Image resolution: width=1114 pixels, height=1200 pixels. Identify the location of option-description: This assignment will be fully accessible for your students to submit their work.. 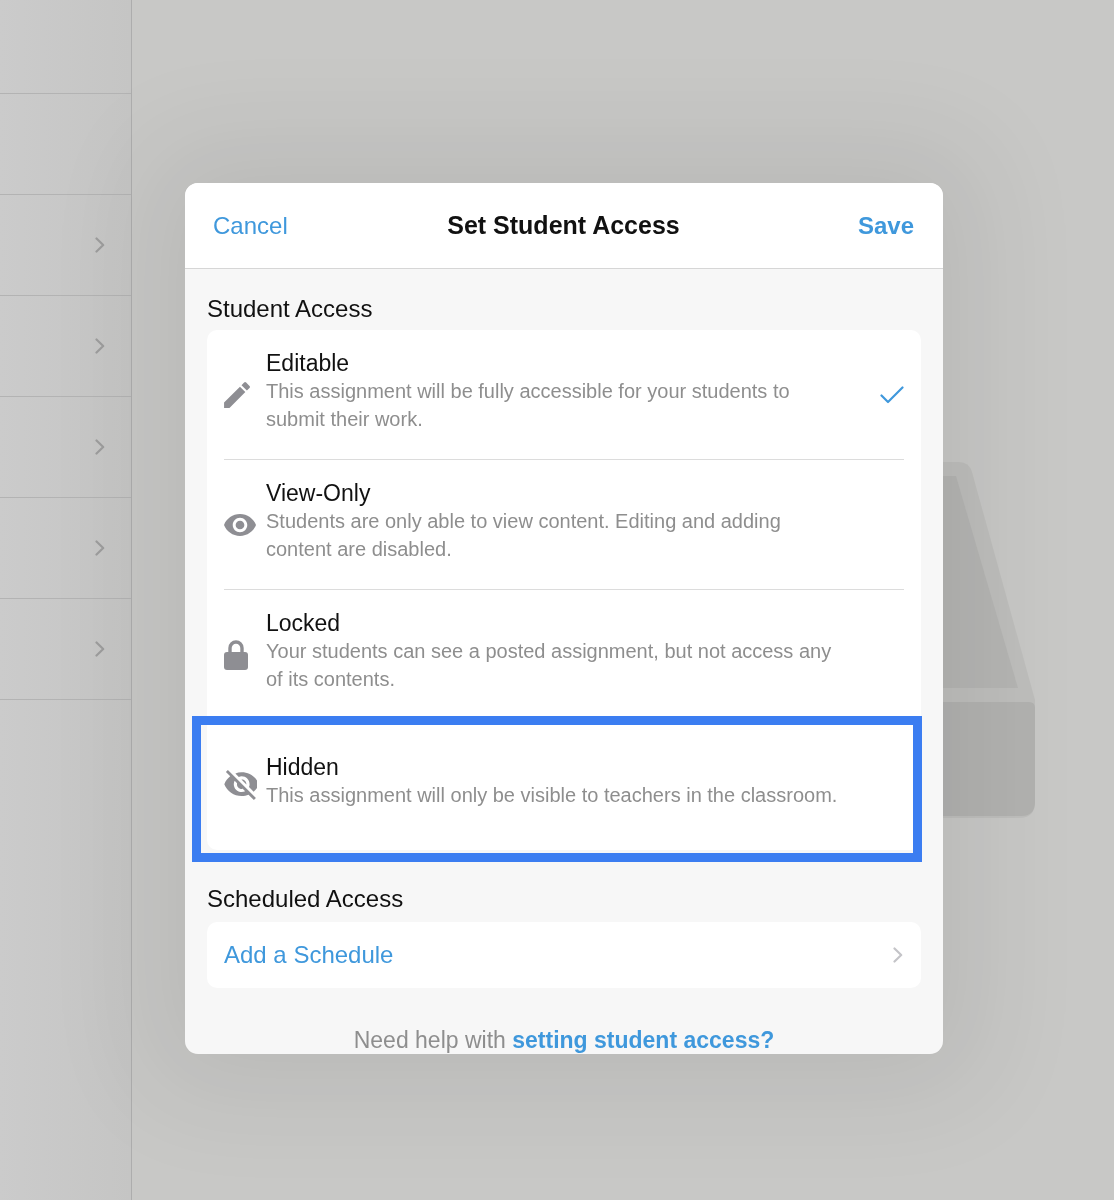
(528, 405).